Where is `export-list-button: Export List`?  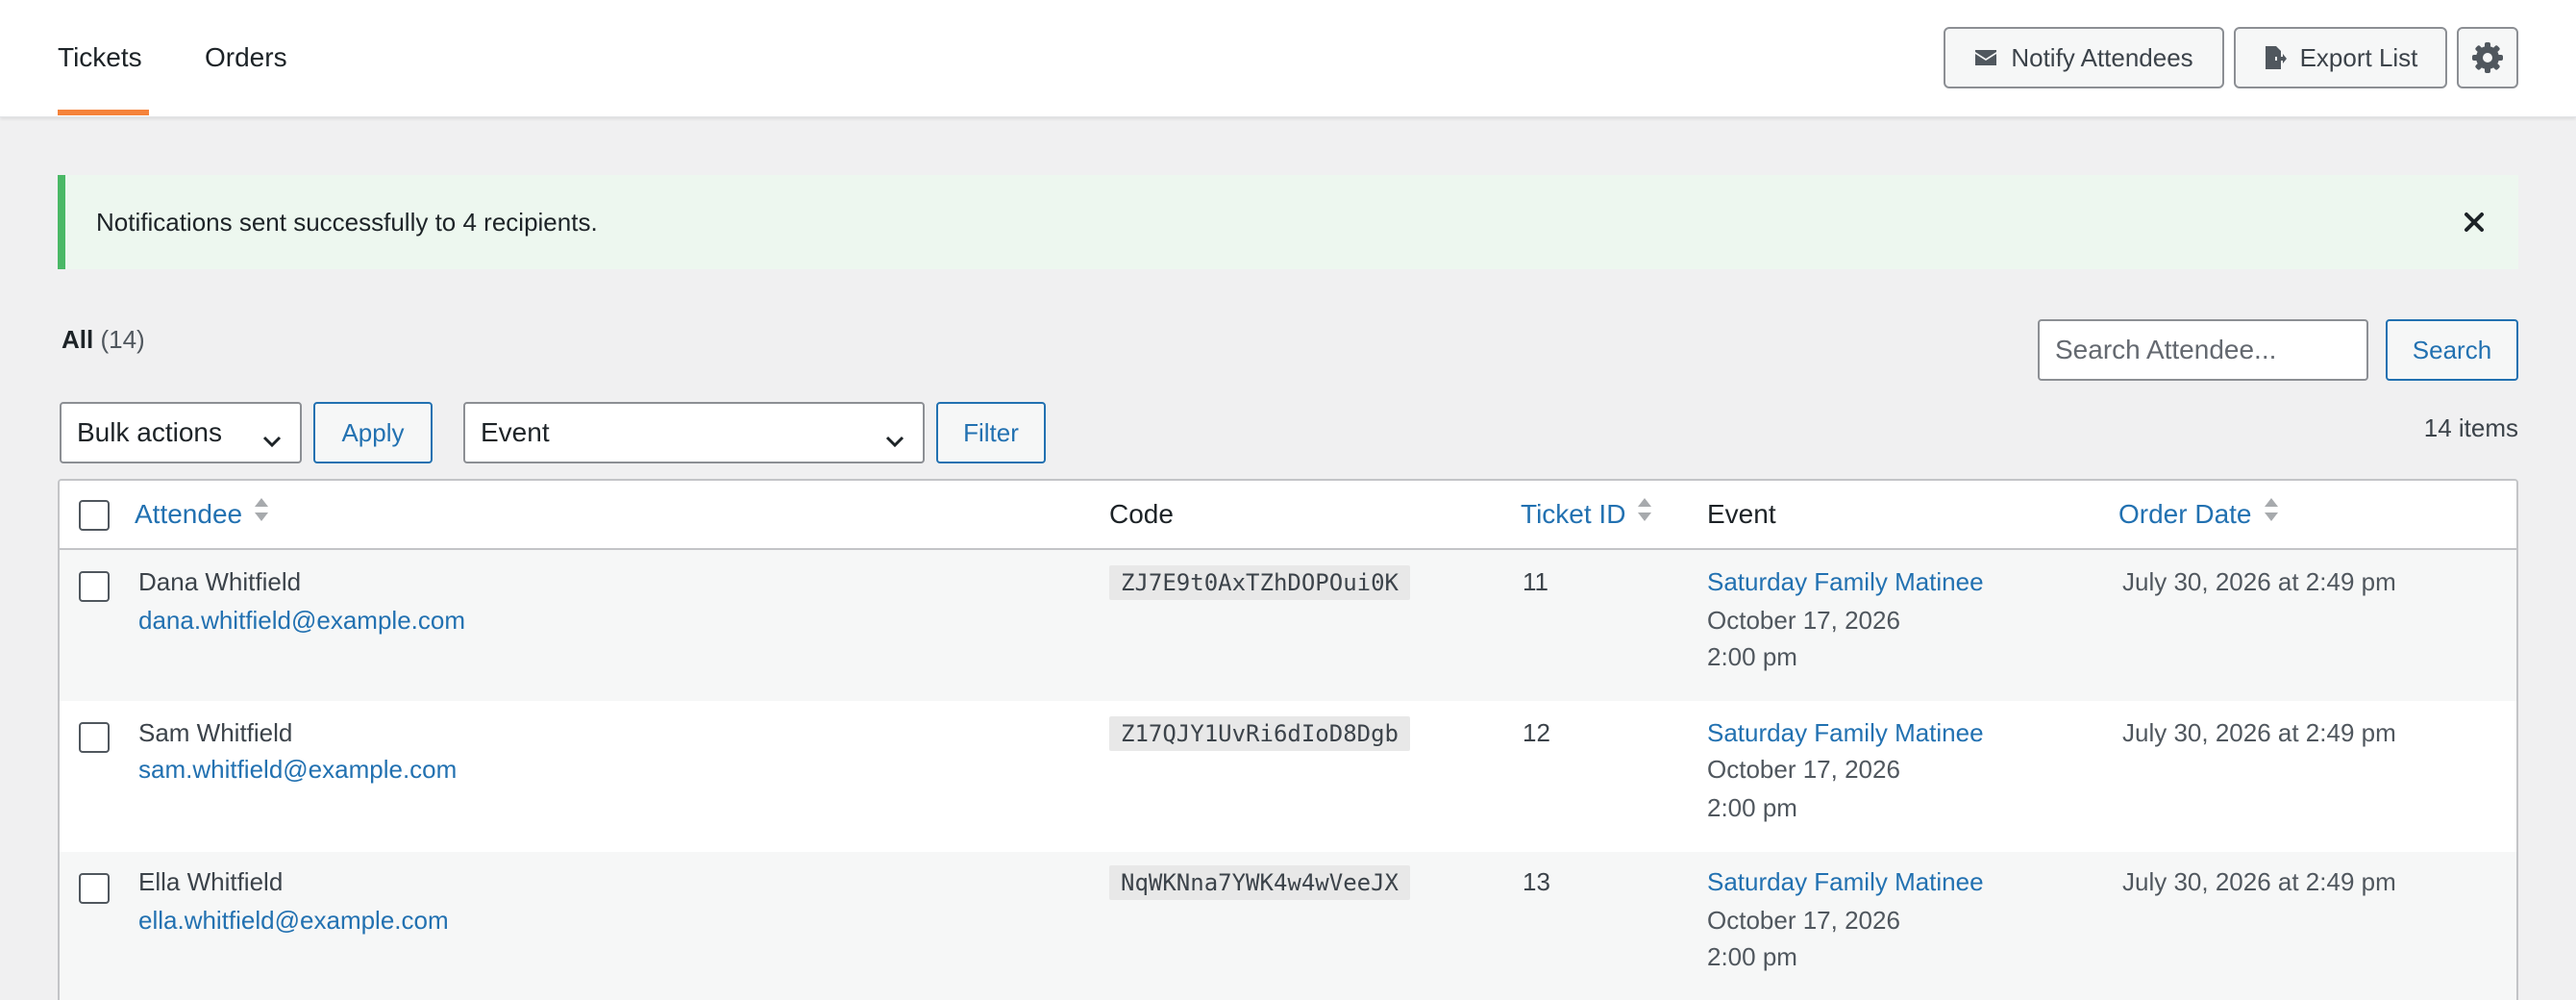 export-list-button: Export List is located at coordinates (2340, 58).